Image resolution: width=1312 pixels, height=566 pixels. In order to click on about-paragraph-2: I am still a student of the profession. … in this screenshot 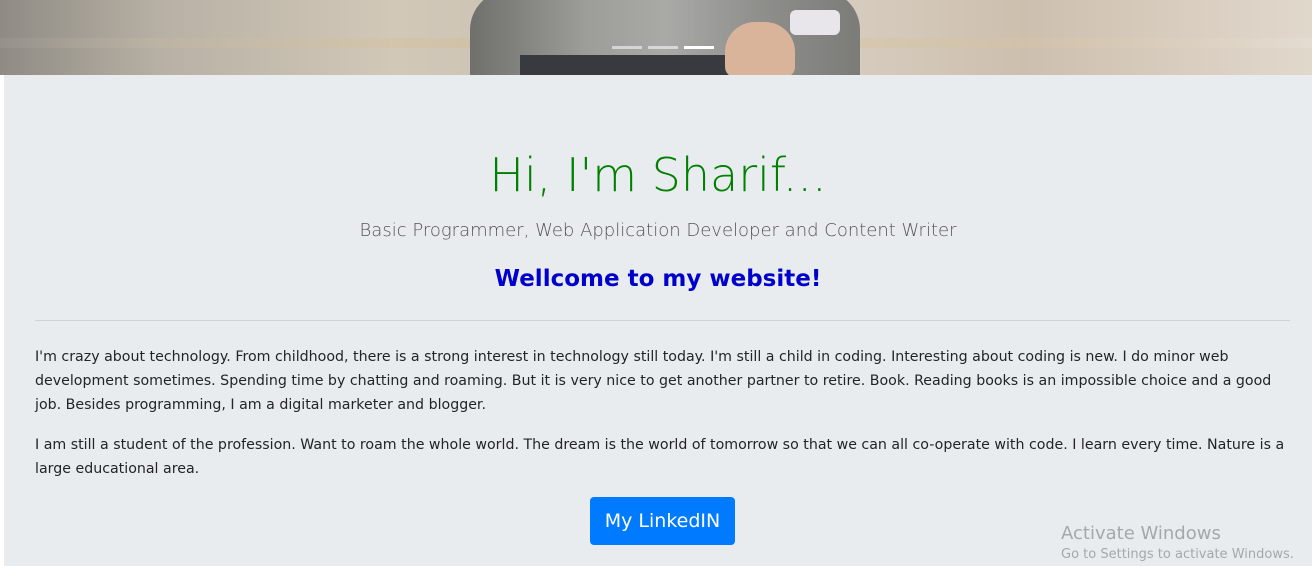, I will do `click(660, 457)`.